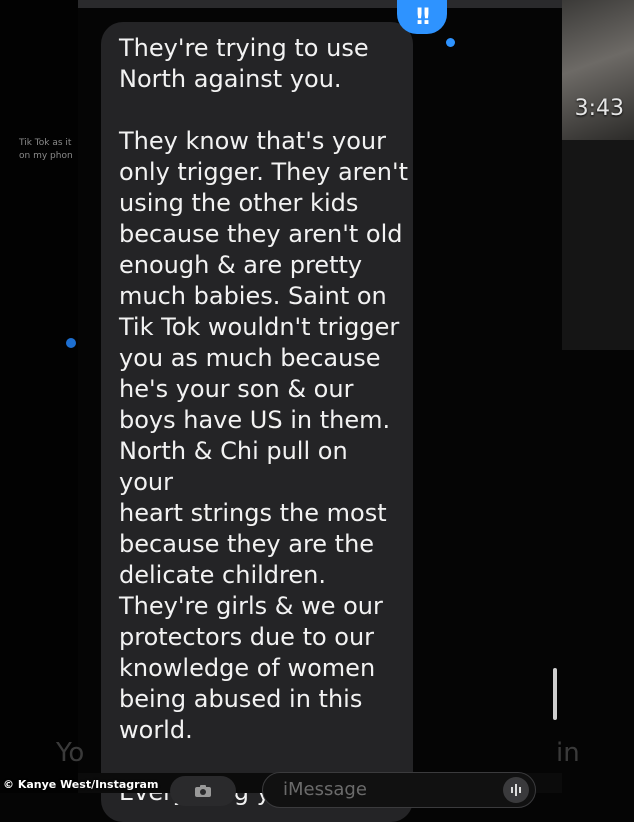  I want to click on background-right-panel, so click(598, 245).